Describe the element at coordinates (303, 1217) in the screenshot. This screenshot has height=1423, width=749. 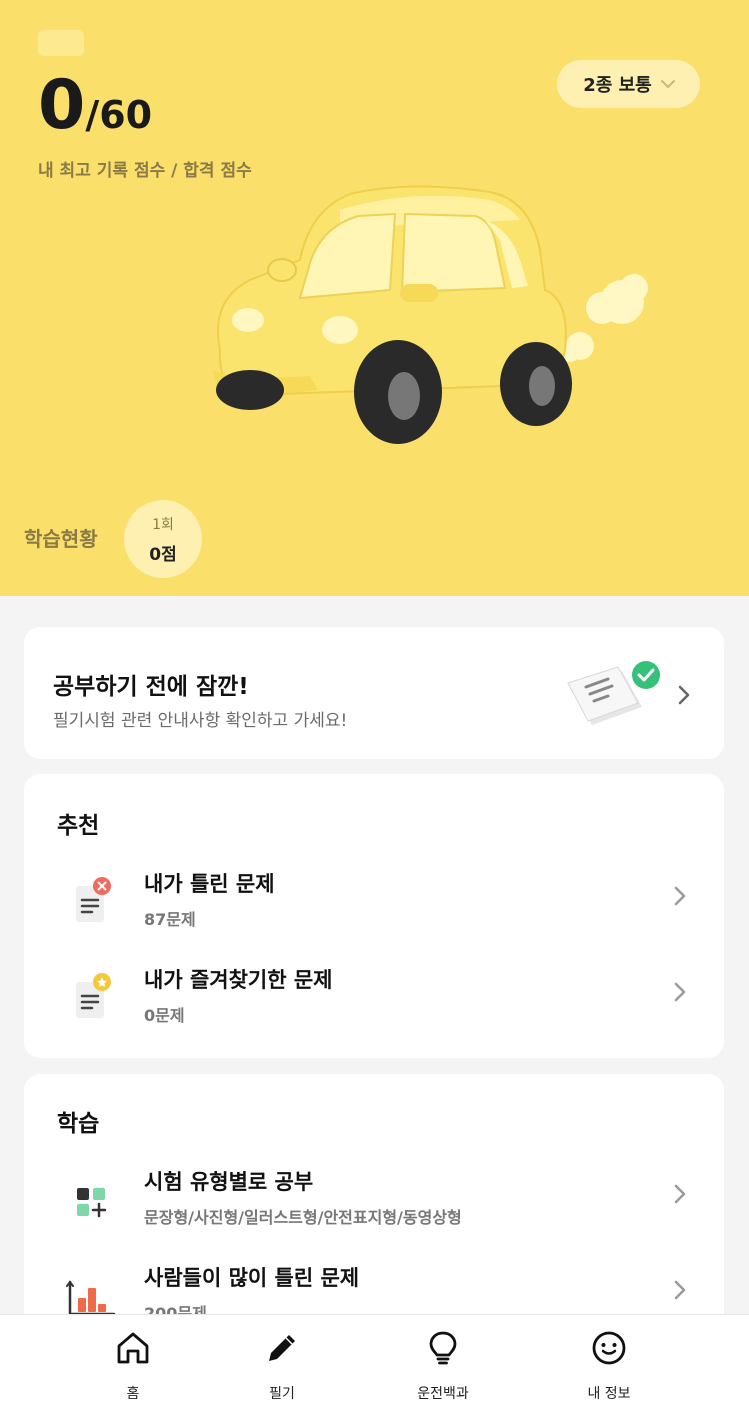
I see `list-item-desc: 문장형/사진형/일러스트형/안전표지형/동영상형` at that location.